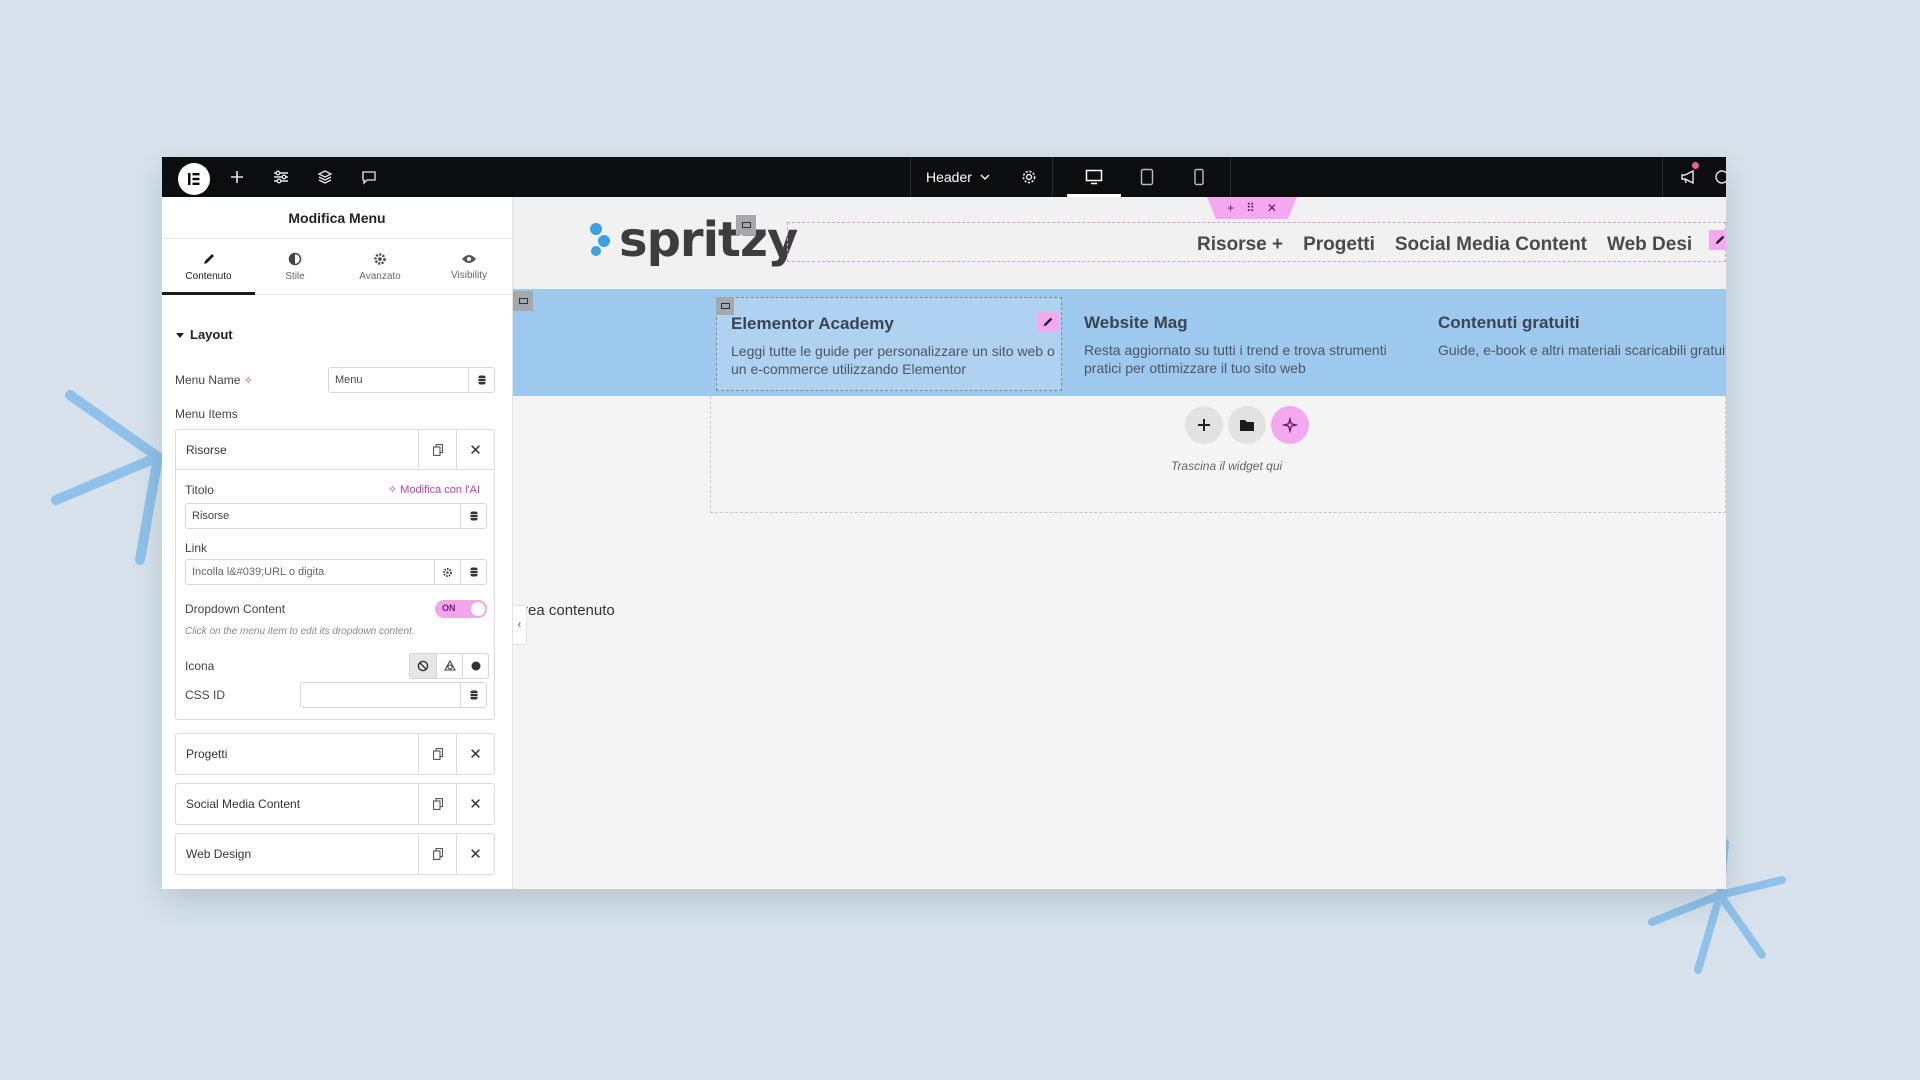  I want to click on link-label: Link, so click(196, 548).